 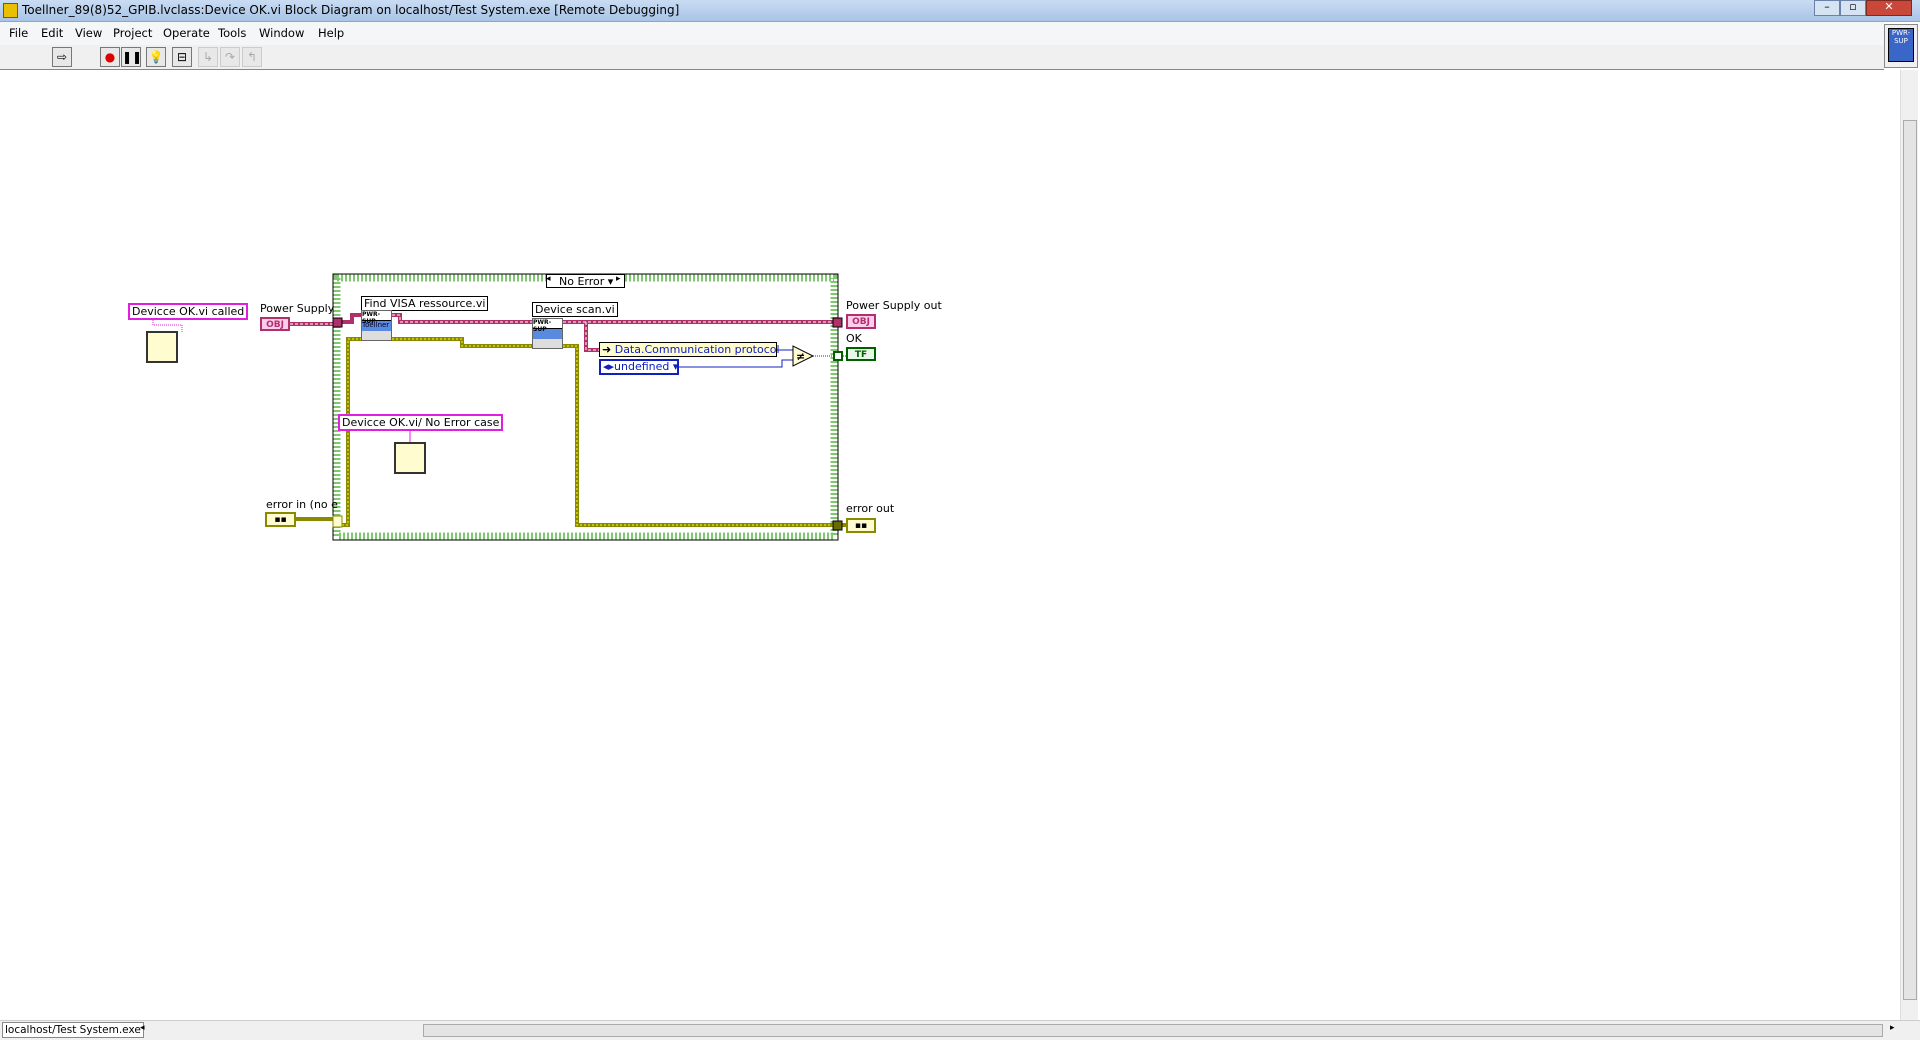 I want to click on case-selector-label: No Error, so click(x=582, y=281).